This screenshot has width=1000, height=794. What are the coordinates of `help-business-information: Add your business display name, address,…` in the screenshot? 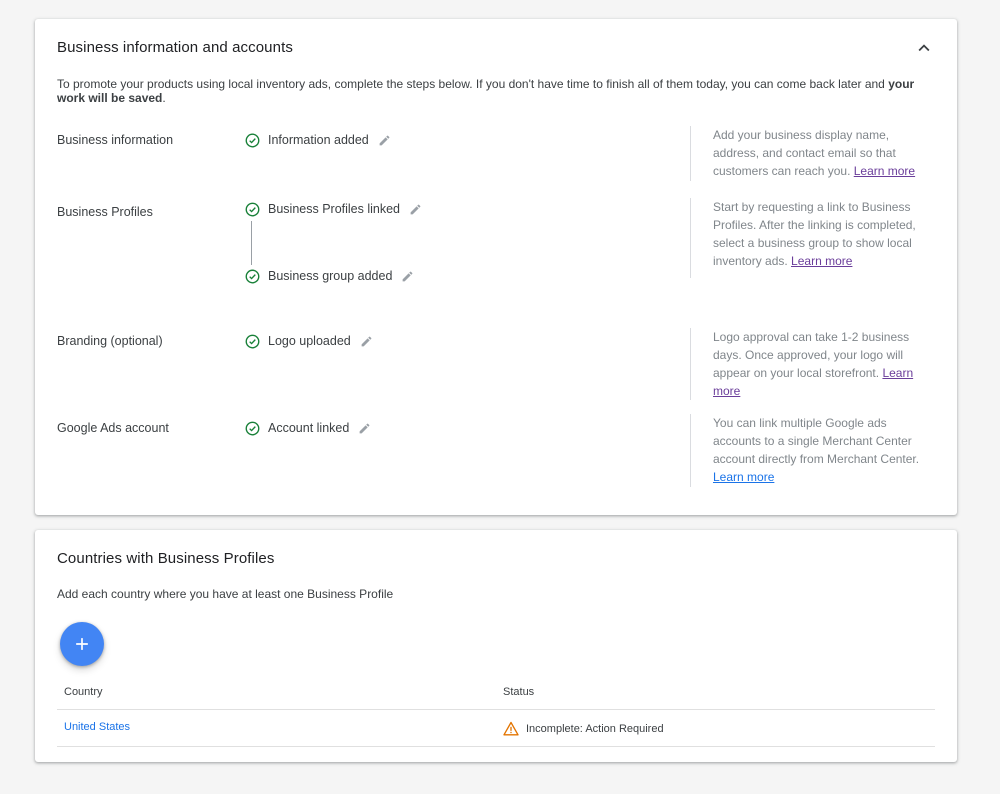 It's located at (808, 153).